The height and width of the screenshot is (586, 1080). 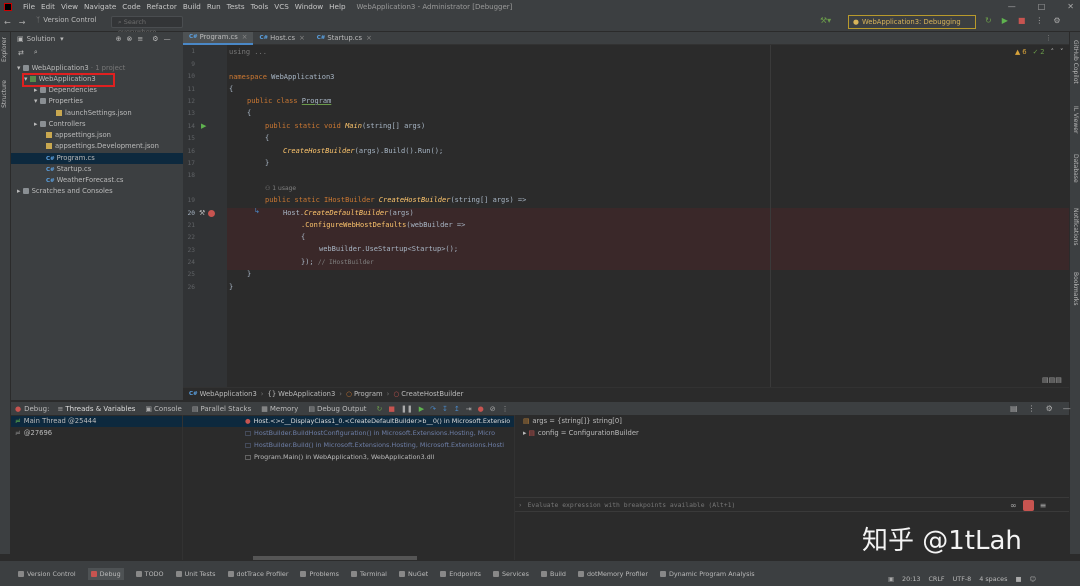 What do you see at coordinates (612, 574) in the screenshot?
I see `status-dotmemory: dotMemory Profiler` at bounding box center [612, 574].